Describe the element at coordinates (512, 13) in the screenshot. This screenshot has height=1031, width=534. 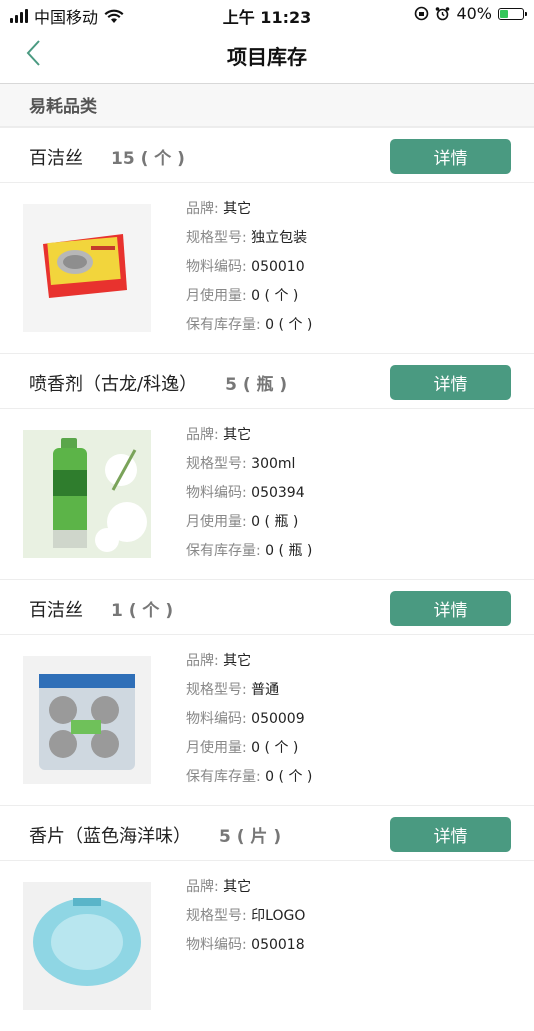
I see `battery-icon` at that location.